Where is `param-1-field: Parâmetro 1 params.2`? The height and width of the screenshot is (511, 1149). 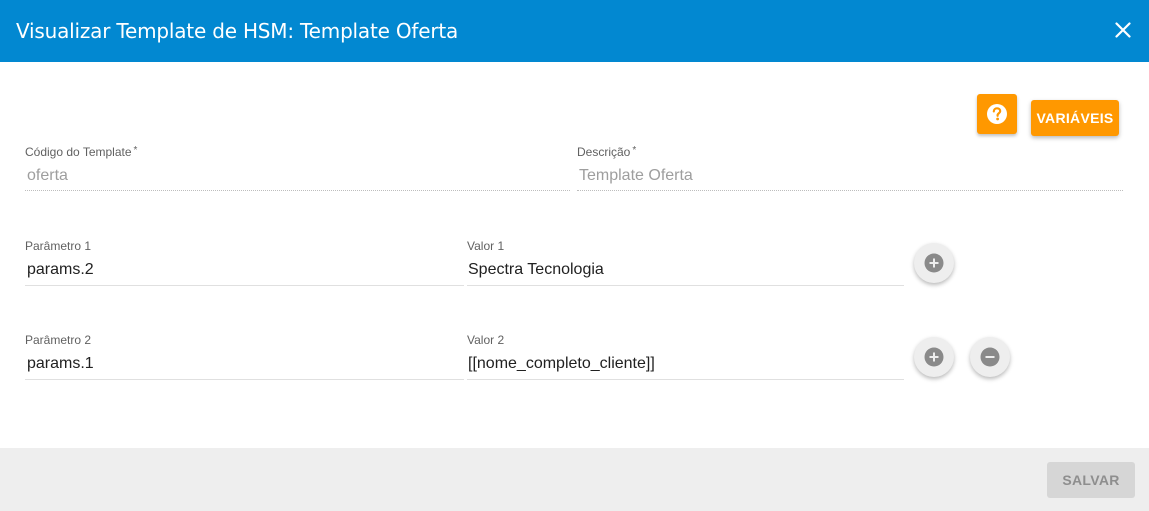
param-1-field: Parâmetro 1 params.2 is located at coordinates (244, 263).